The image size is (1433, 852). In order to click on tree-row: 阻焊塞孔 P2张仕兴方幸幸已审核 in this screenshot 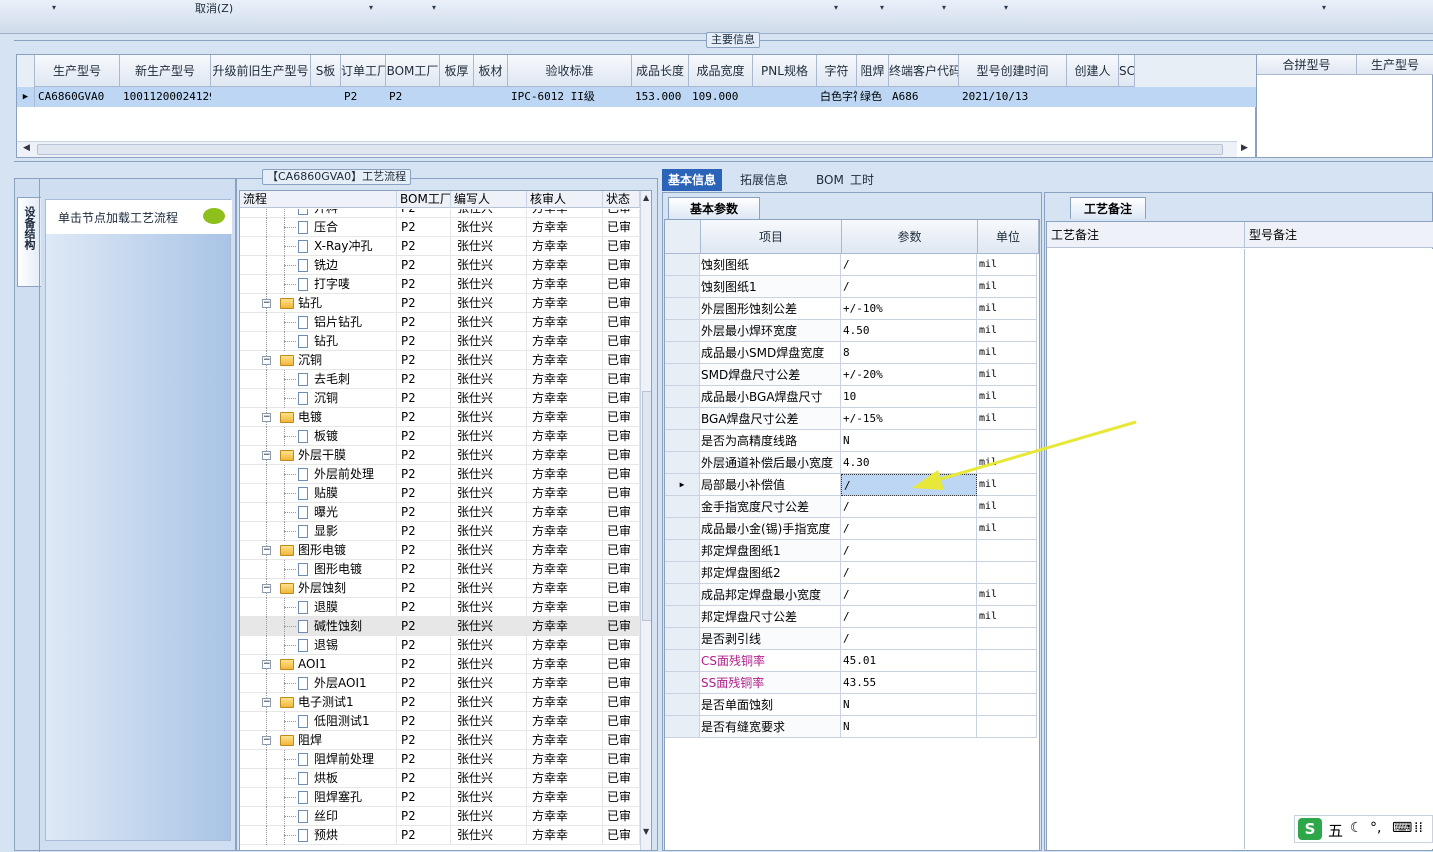, I will do `click(440, 797)`.